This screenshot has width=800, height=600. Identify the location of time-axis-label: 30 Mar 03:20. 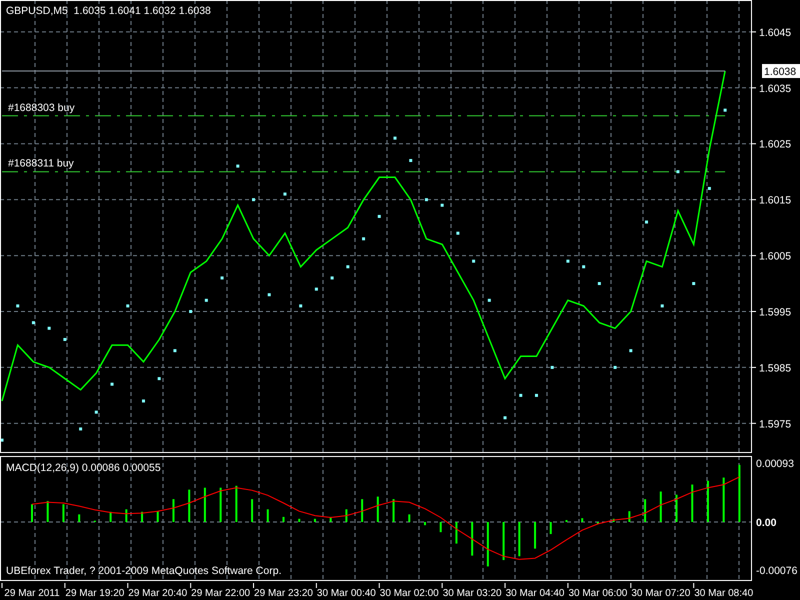
(472, 593).